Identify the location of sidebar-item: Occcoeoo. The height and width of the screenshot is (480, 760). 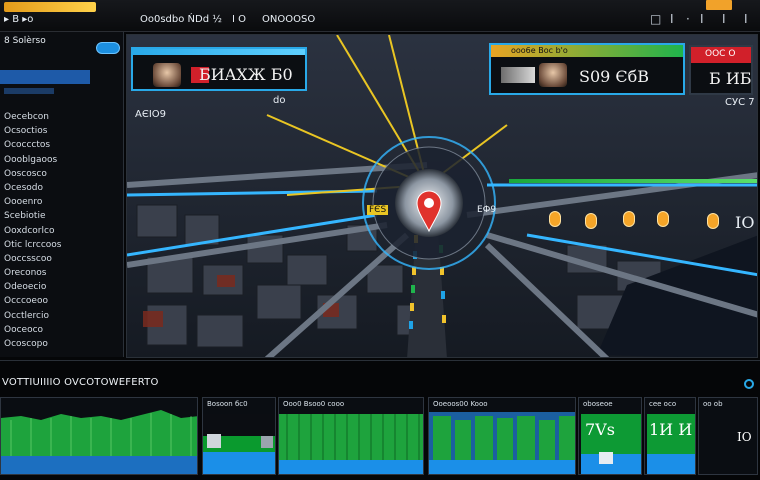
(32, 303).